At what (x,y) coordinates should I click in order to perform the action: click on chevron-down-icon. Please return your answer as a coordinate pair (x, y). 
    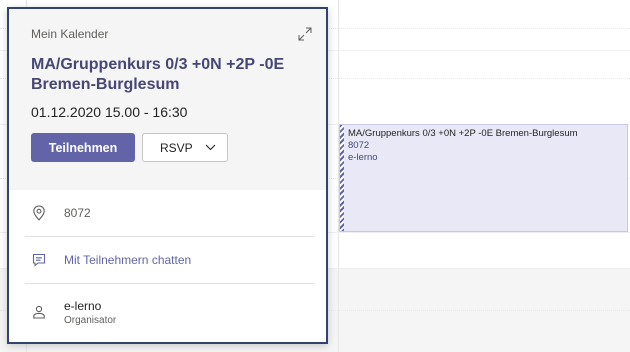
    Looking at the image, I should click on (210, 147).